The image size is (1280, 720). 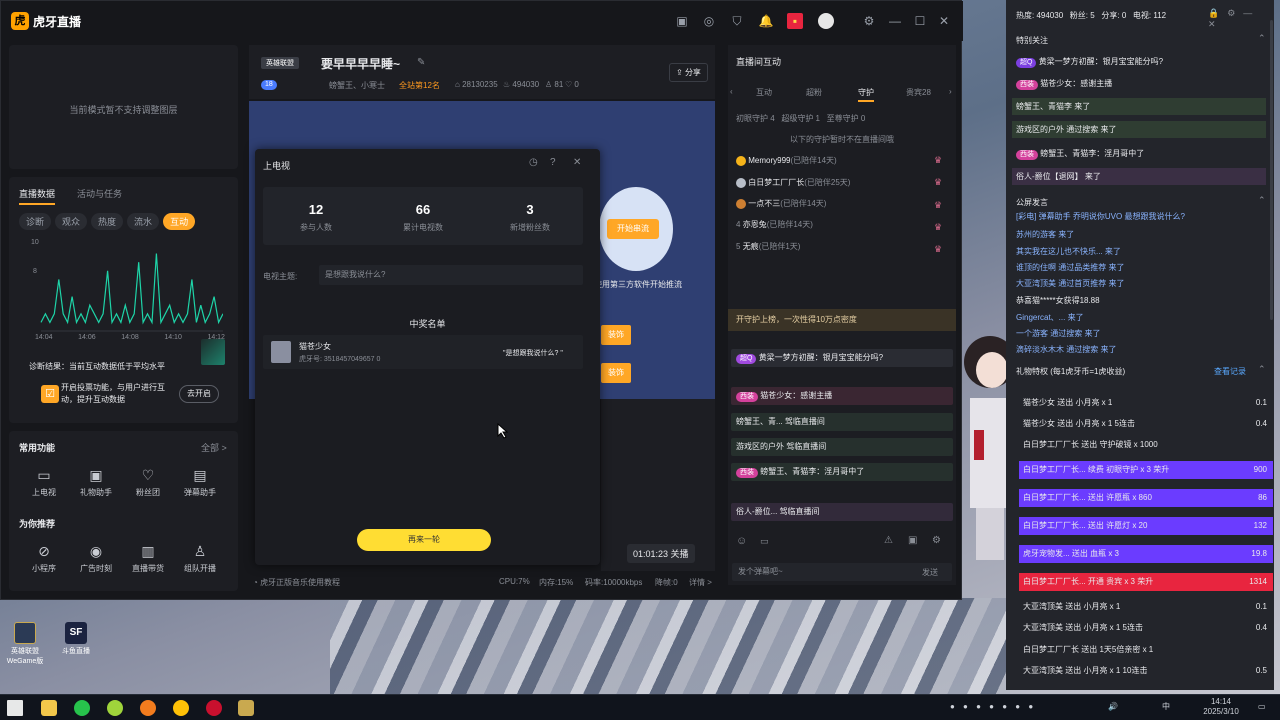 What do you see at coordinates (774, 224) in the screenshot?
I see `guard-row: 4 亦恩兔(已陪伴14天)` at bounding box center [774, 224].